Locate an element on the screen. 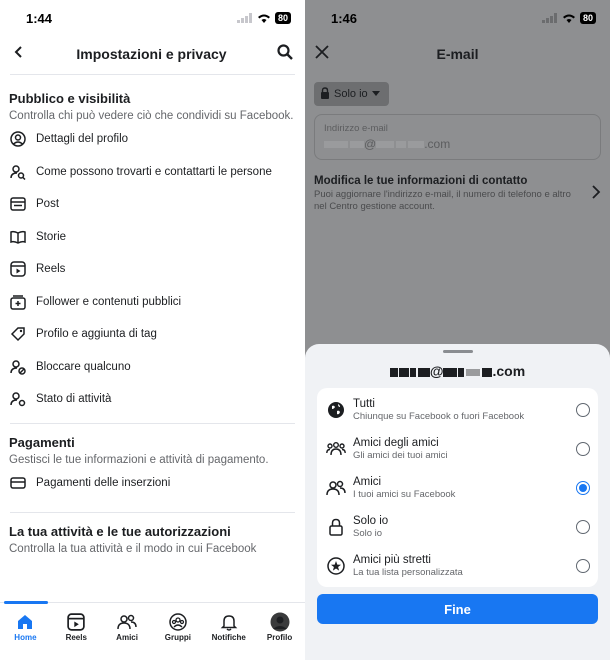  page-title: E-mail is located at coordinates (457, 54).